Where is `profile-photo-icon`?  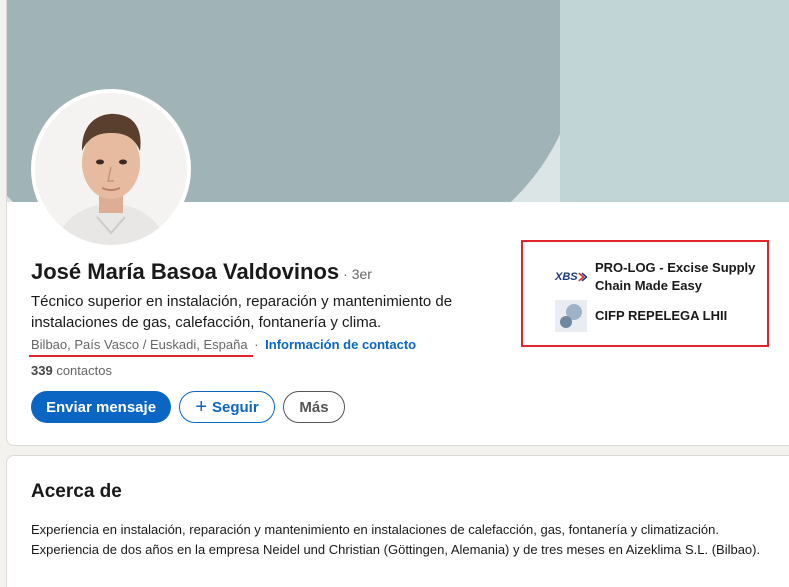 profile-photo-icon is located at coordinates (111, 169).